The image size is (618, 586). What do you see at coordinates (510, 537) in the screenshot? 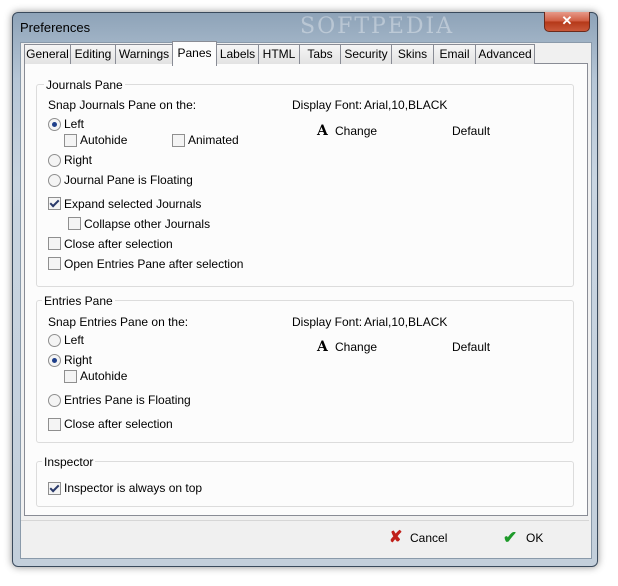
I see `ok-check-icon: ✔` at bounding box center [510, 537].